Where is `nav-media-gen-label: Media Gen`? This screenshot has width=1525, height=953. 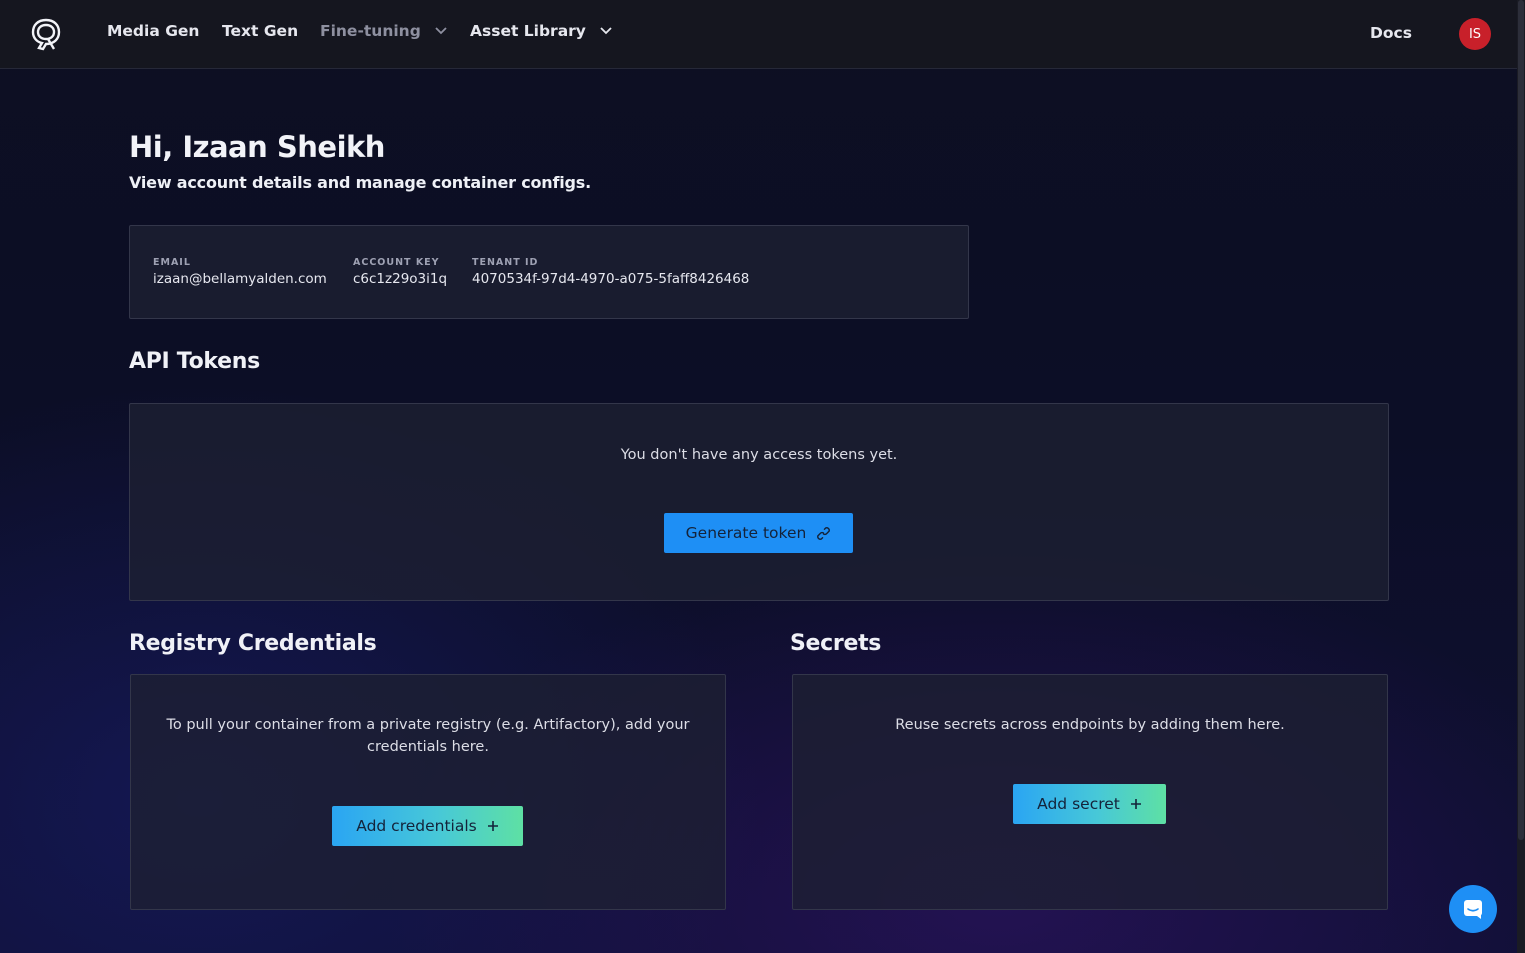 nav-media-gen-label: Media Gen is located at coordinates (153, 31).